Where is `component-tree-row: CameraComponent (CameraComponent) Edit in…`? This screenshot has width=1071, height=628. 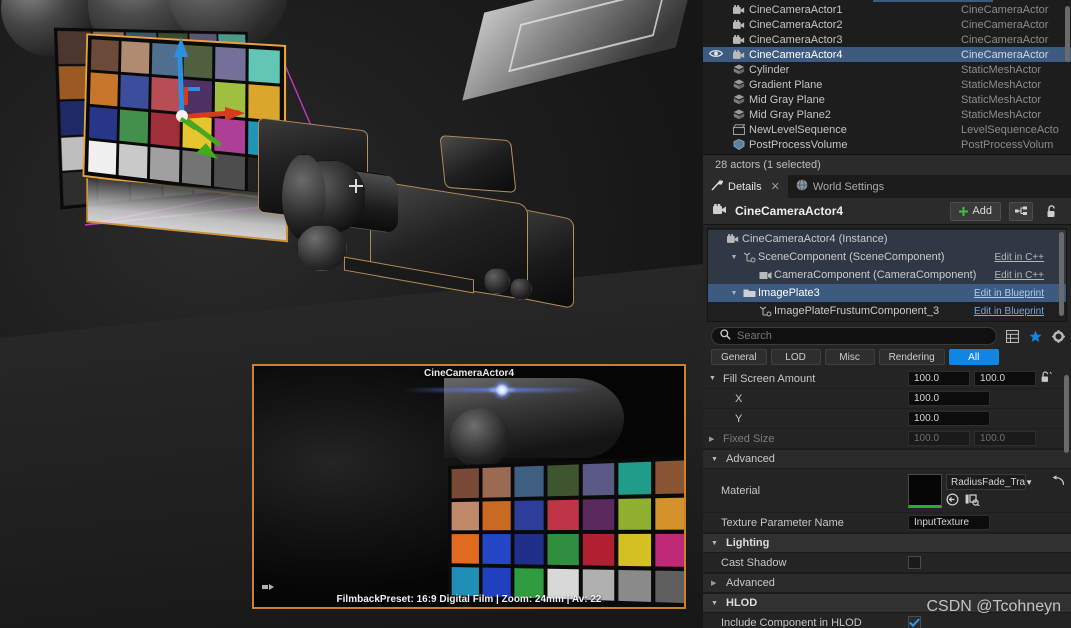
component-tree-row: CameraComponent (CameraComponent) Edit in… is located at coordinates (887, 275).